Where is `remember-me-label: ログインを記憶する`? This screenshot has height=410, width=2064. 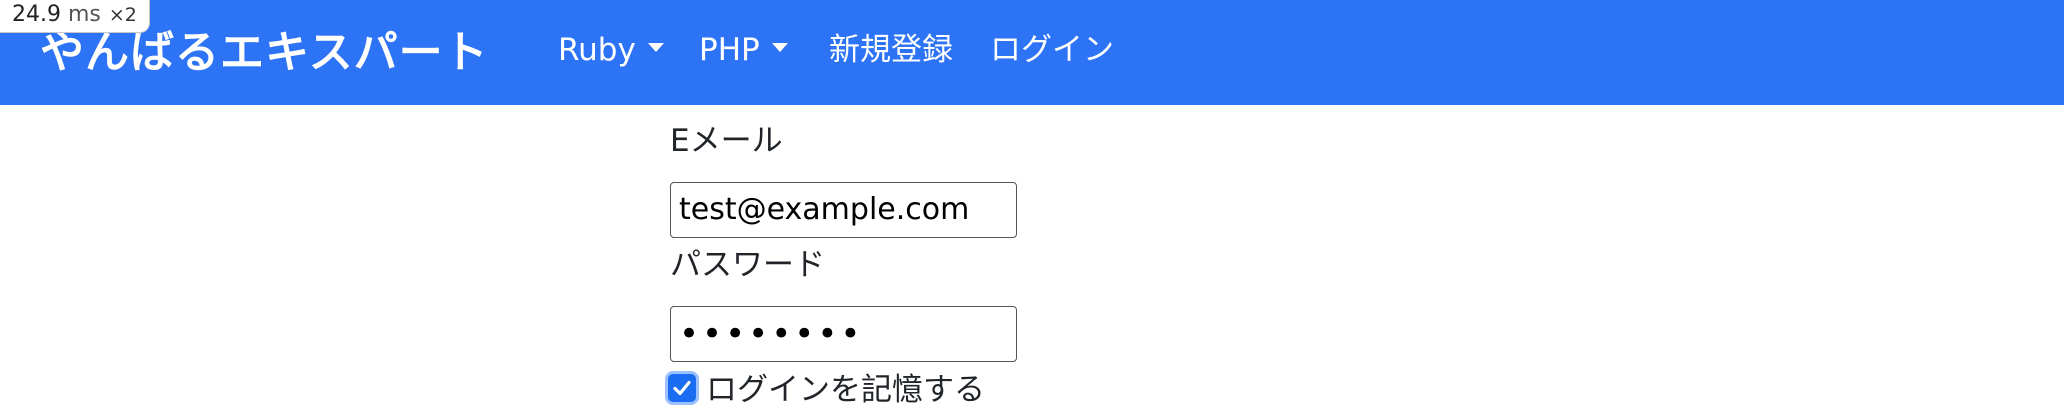 remember-me-label: ログインを記憶する is located at coordinates (845, 390).